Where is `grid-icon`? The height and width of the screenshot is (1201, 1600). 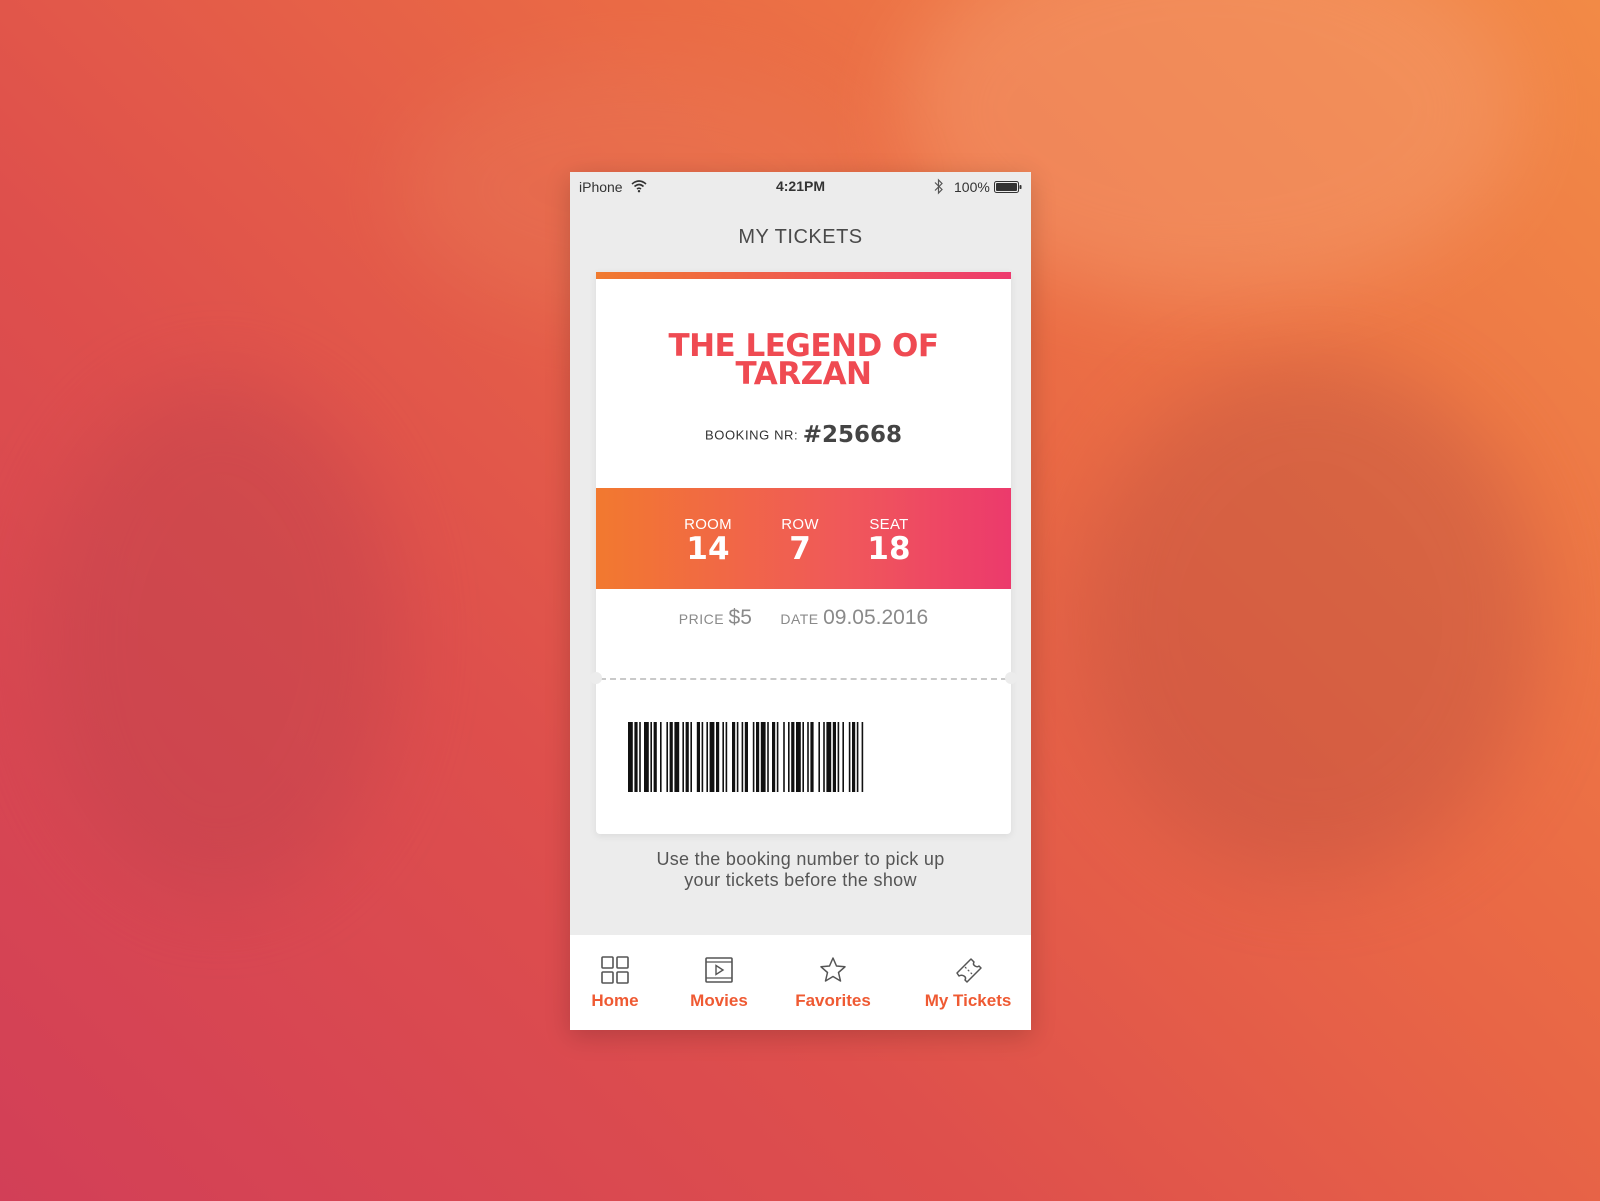
grid-icon is located at coordinates (615, 970).